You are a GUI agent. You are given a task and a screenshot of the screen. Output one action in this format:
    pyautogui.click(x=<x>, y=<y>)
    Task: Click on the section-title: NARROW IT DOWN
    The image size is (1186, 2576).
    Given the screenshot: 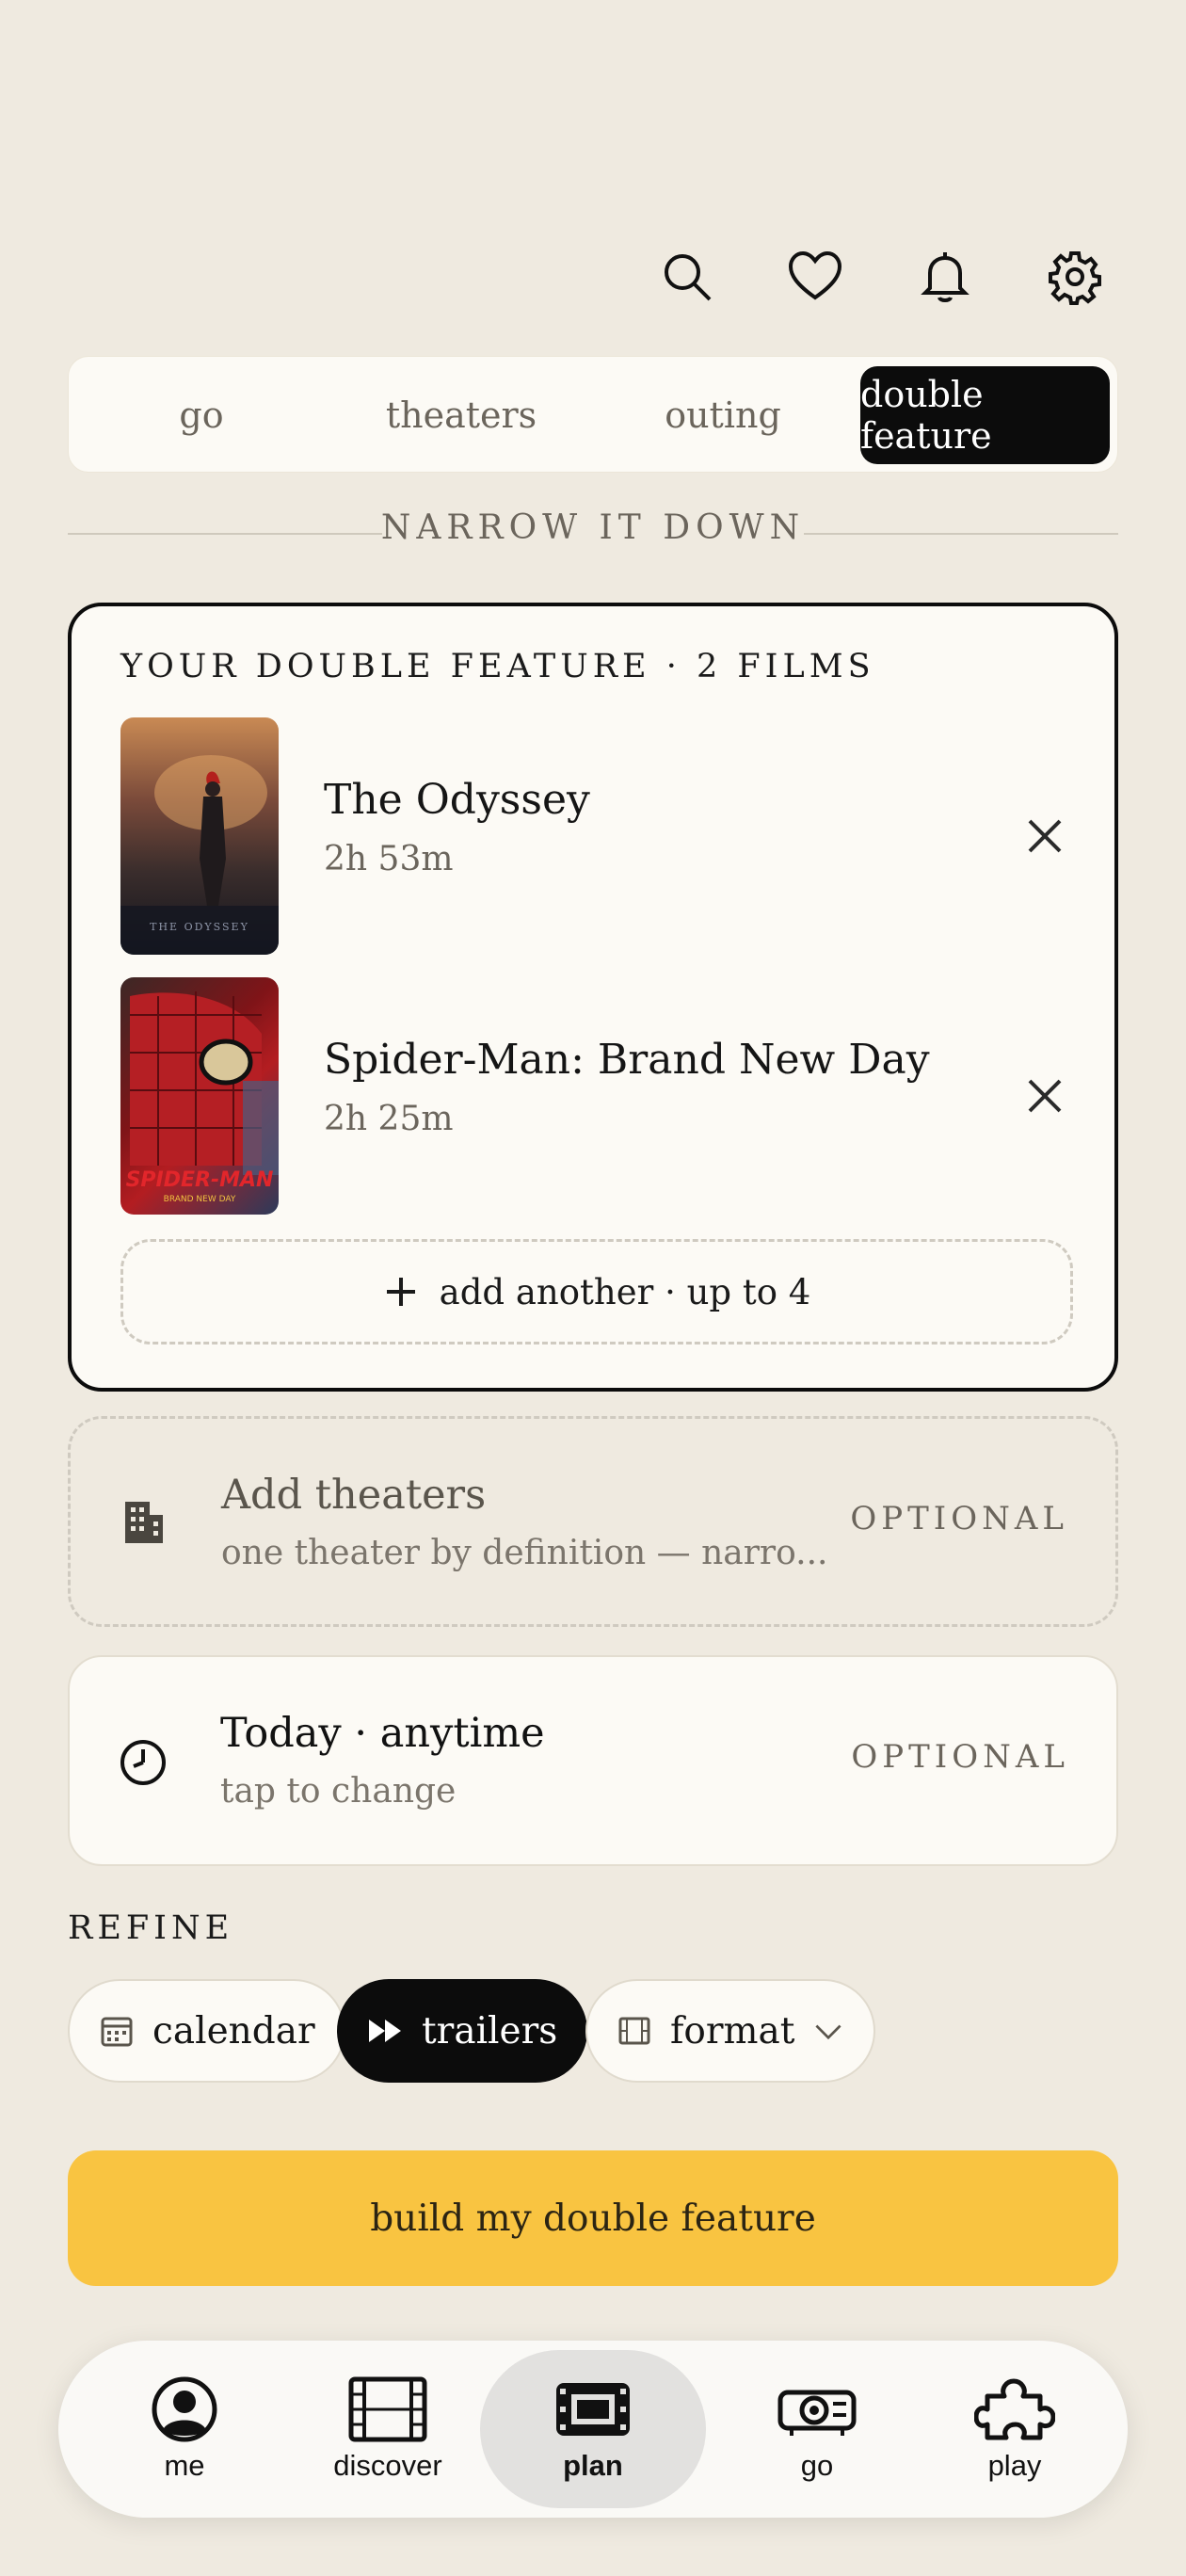 What is the action you would take?
    pyautogui.click(x=593, y=527)
    